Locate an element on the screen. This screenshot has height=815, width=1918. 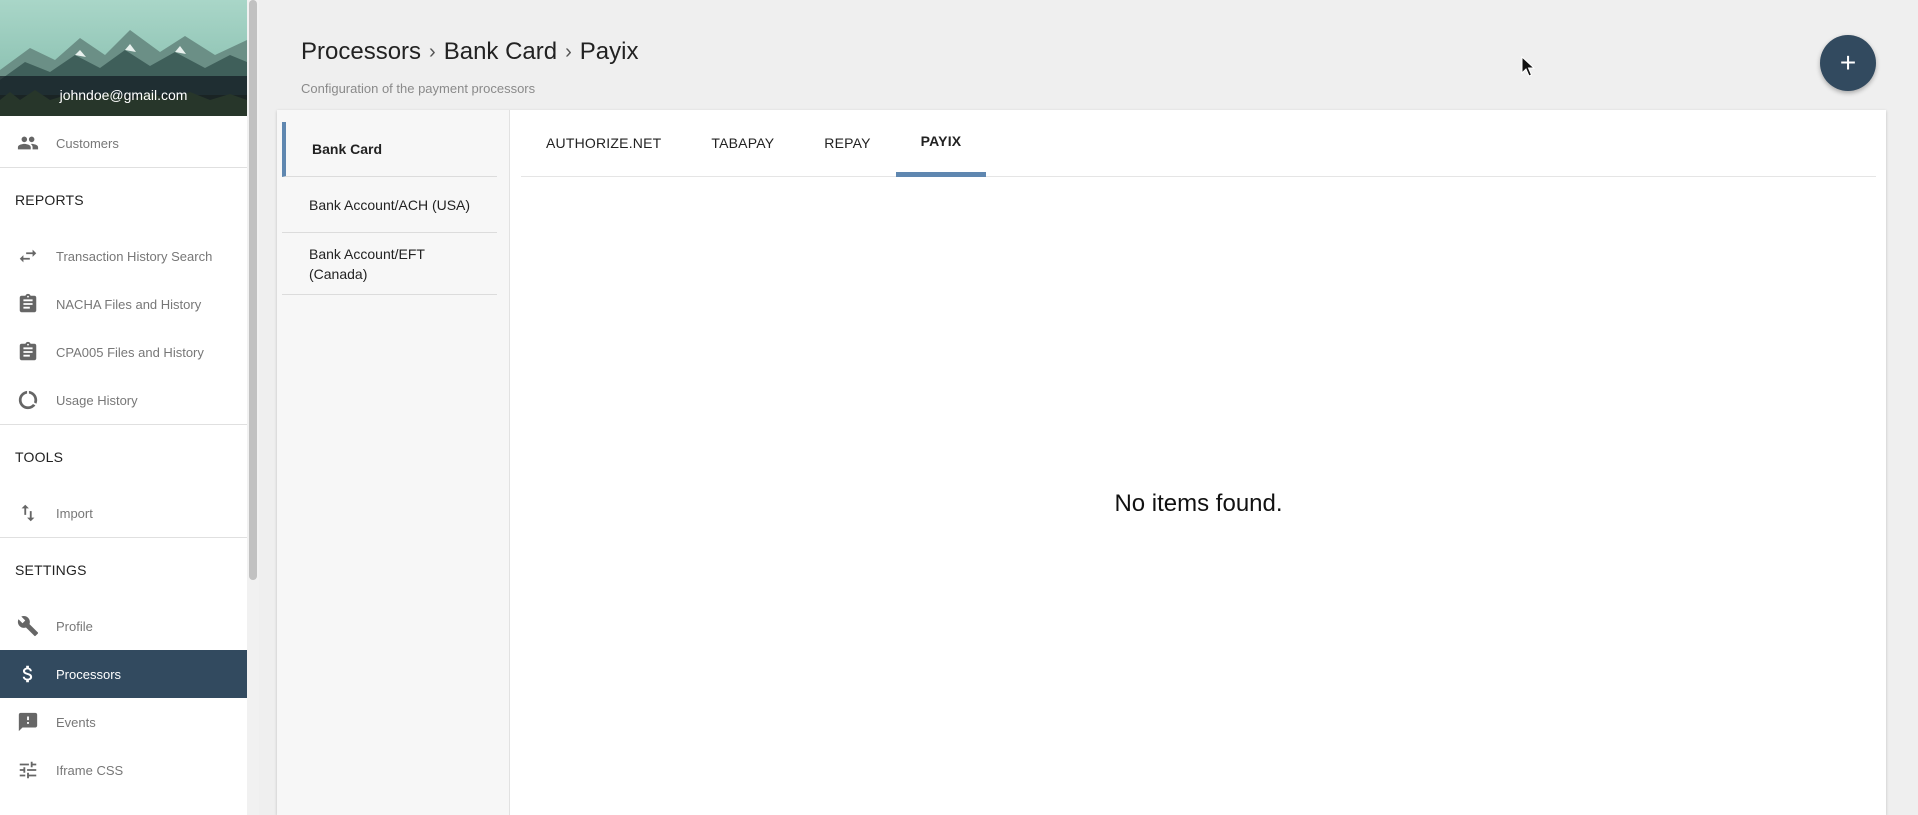
category-label: Bank Account/ACH (USA) is located at coordinates (390, 204).